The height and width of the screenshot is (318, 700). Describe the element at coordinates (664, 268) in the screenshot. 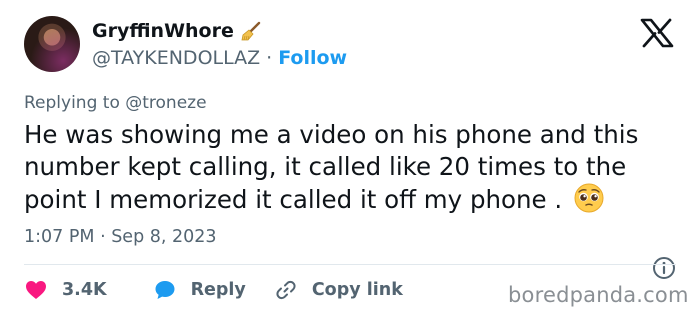

I see `info-icon` at that location.